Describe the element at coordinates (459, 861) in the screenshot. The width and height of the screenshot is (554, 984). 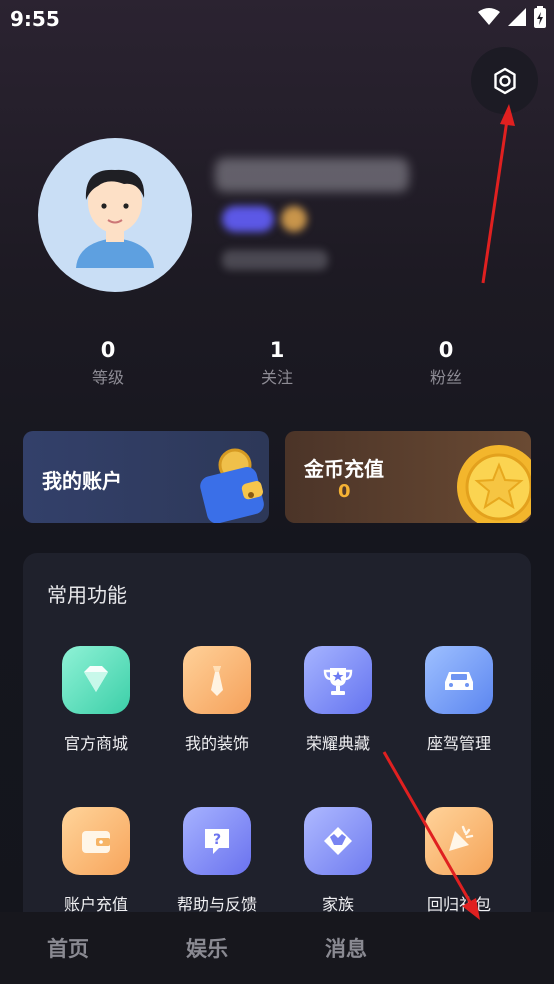
I see `function-return-gift: 回归礼包` at that location.